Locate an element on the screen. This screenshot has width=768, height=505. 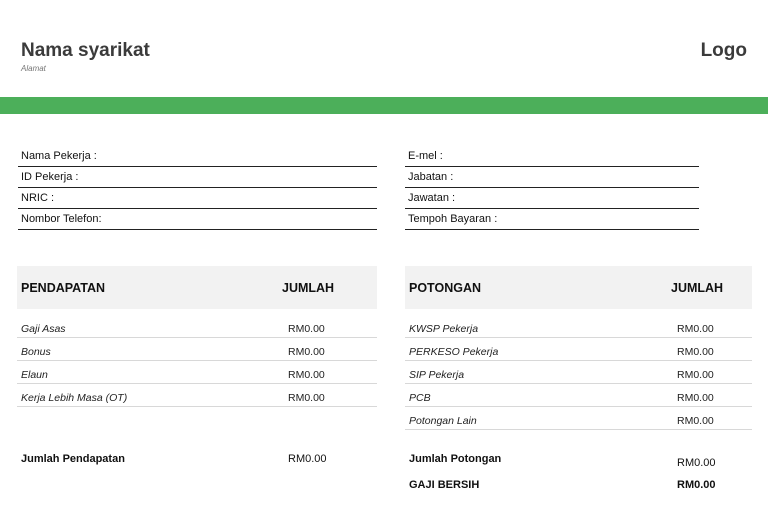
email-field: E-mel : is located at coordinates (552, 156).